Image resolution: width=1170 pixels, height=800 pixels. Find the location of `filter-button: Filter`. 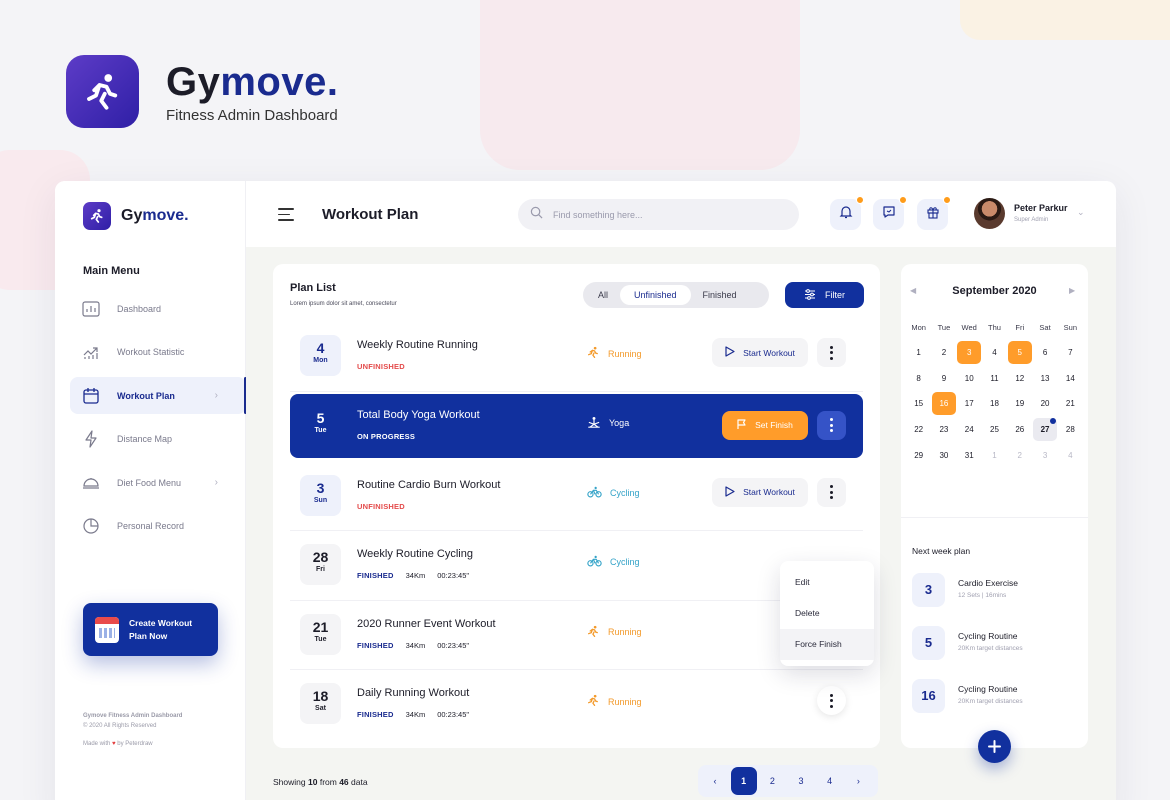

filter-button: Filter is located at coordinates (824, 295).